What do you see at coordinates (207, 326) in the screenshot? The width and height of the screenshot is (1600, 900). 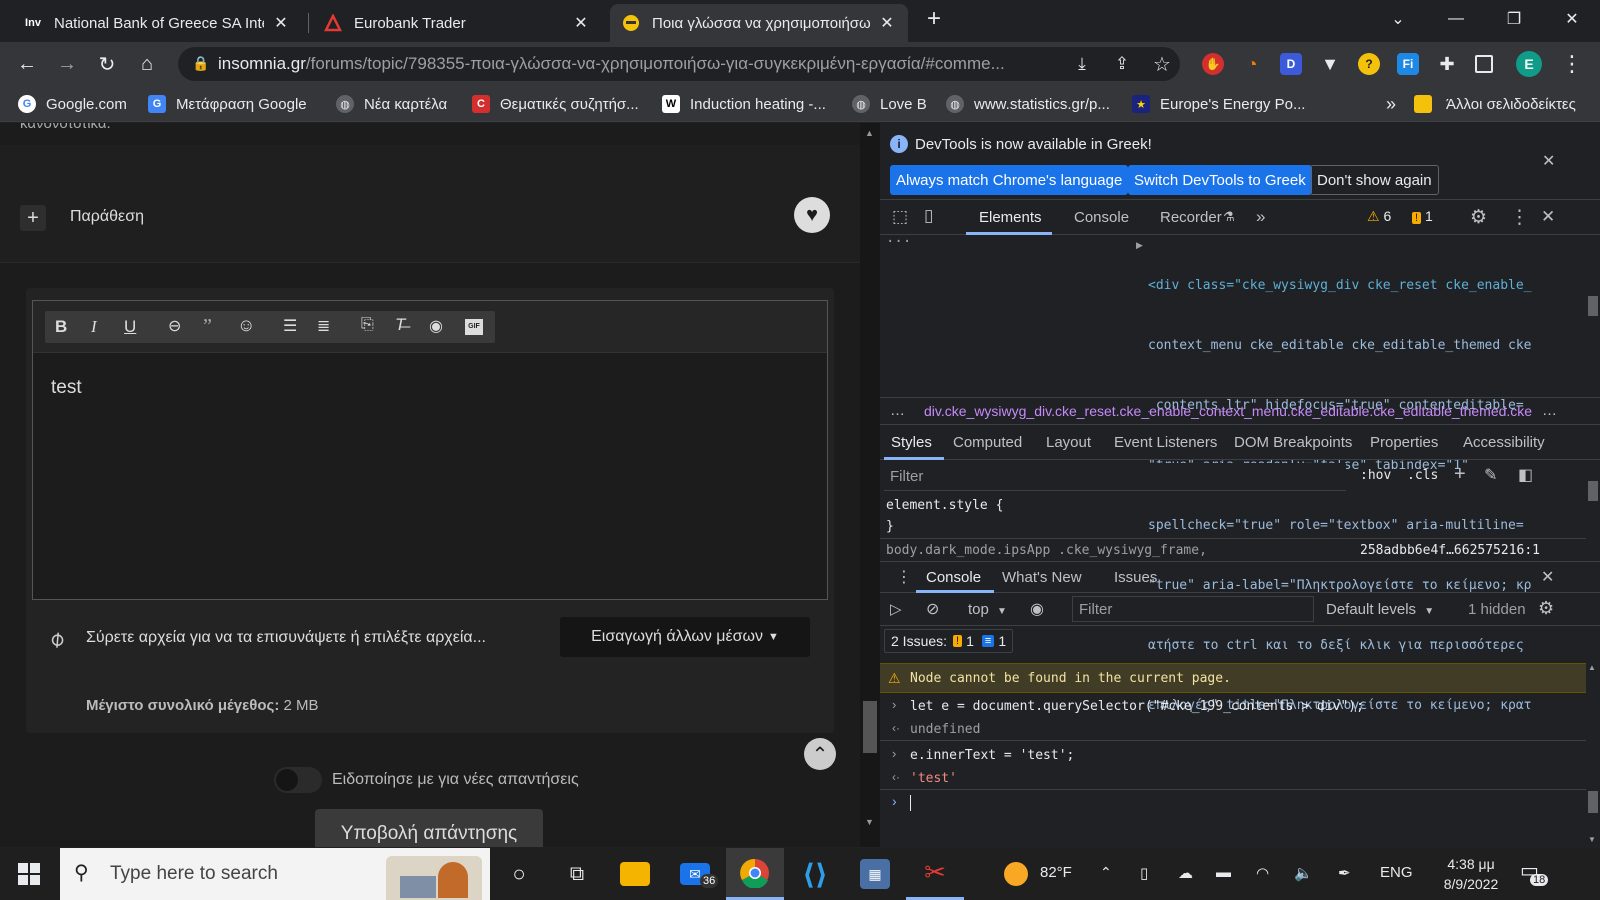 I see `quote-marks-icon: ”` at bounding box center [207, 326].